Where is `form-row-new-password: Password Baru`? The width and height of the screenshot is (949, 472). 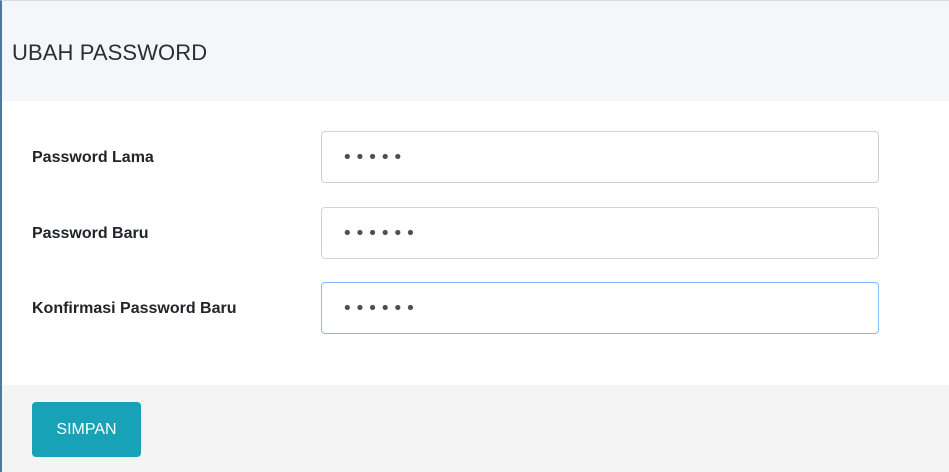
form-row-new-password: Password Baru is located at coordinates (475, 234).